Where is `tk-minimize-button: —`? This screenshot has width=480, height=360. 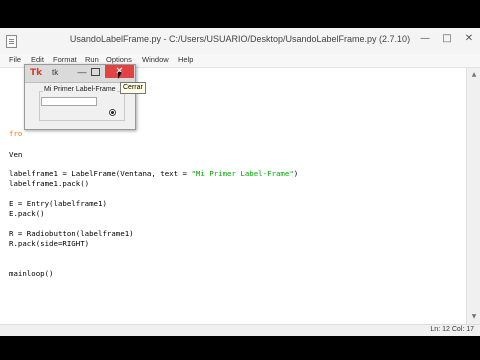 tk-minimize-button: — is located at coordinates (82, 72).